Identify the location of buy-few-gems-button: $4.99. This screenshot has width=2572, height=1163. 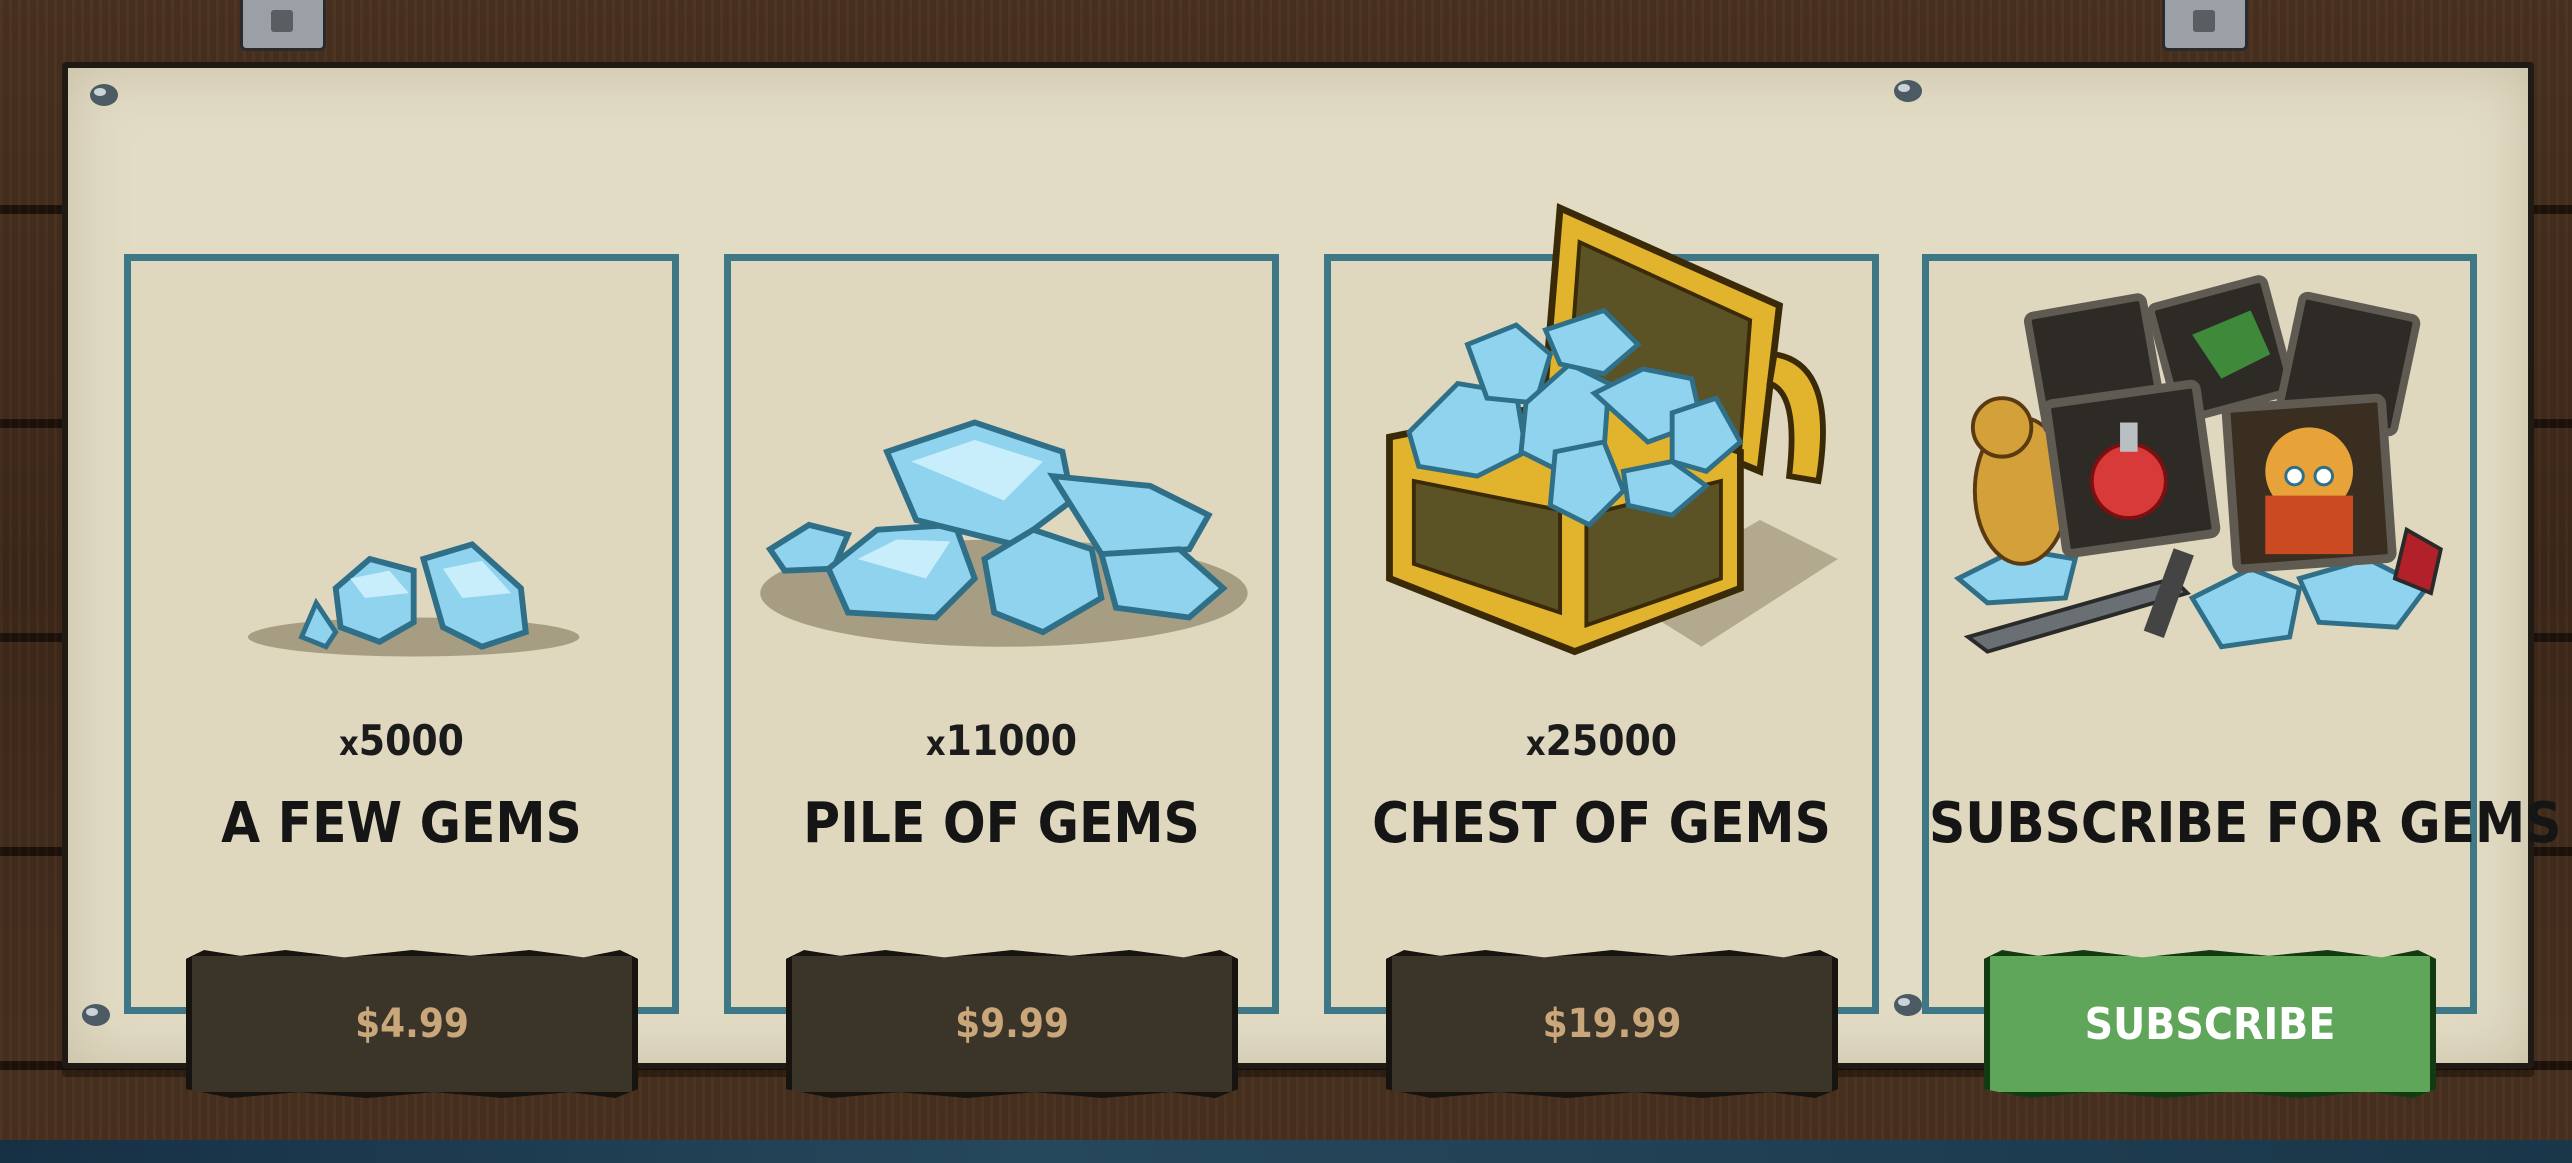
(412, 1024).